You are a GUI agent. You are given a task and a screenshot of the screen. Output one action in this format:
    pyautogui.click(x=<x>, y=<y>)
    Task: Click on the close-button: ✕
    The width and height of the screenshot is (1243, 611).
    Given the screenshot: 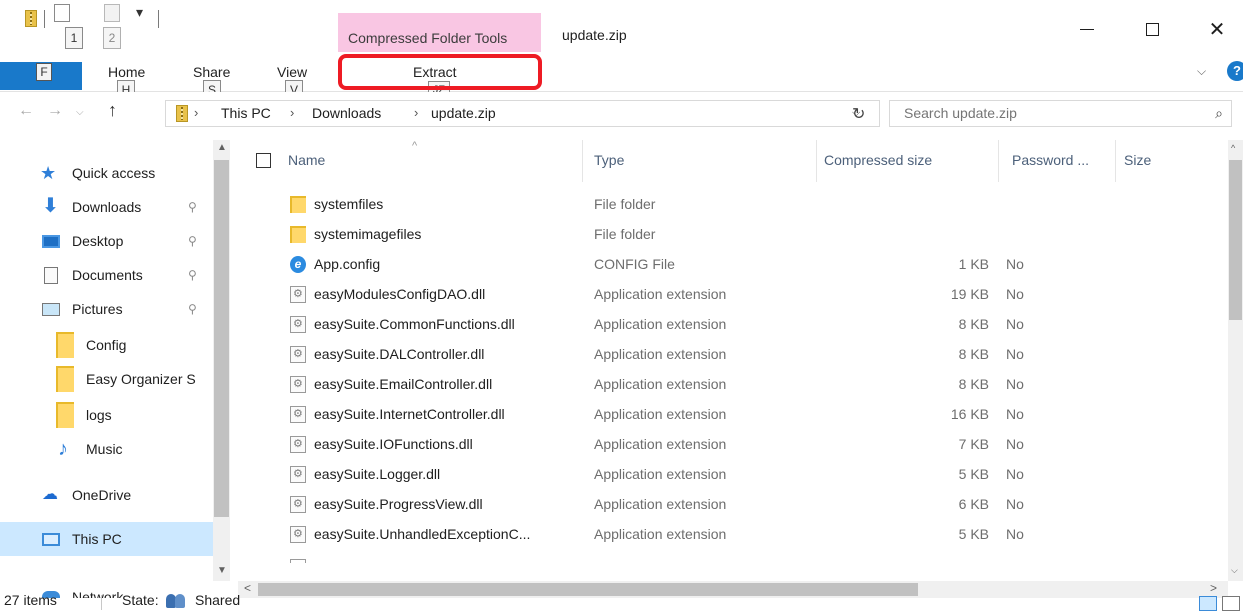 What is the action you would take?
    pyautogui.click(x=1217, y=29)
    